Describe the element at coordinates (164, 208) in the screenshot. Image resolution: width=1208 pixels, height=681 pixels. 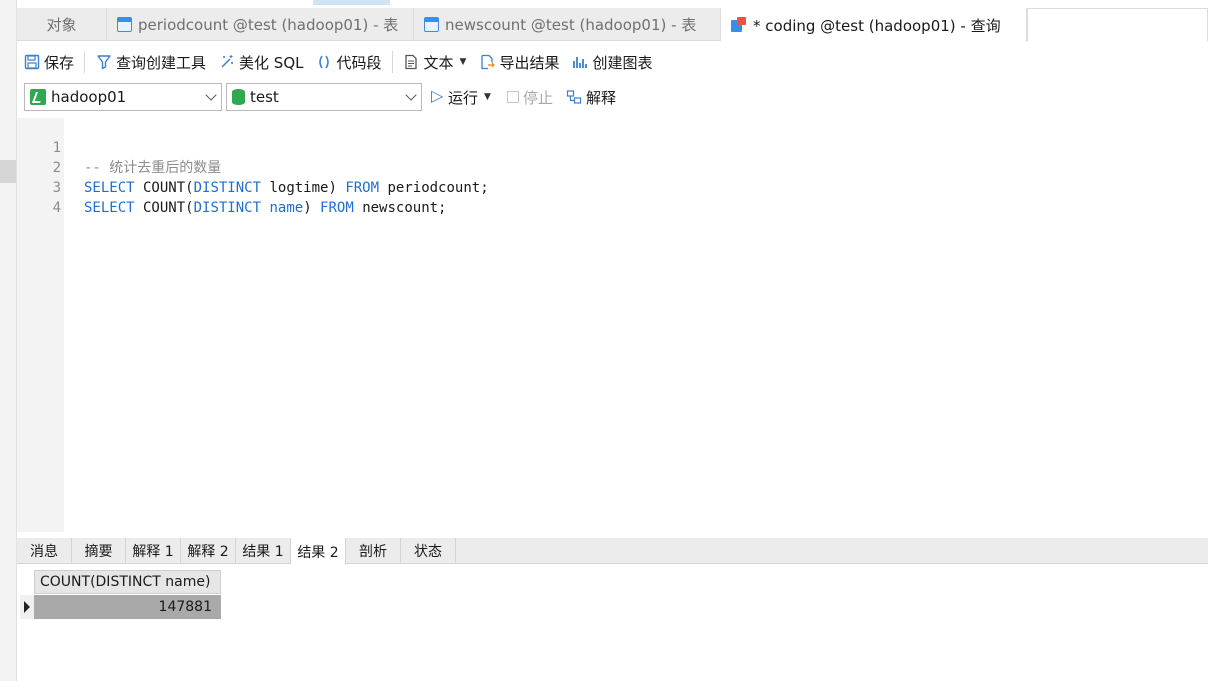
I see `sql-text: COUNT(` at that location.